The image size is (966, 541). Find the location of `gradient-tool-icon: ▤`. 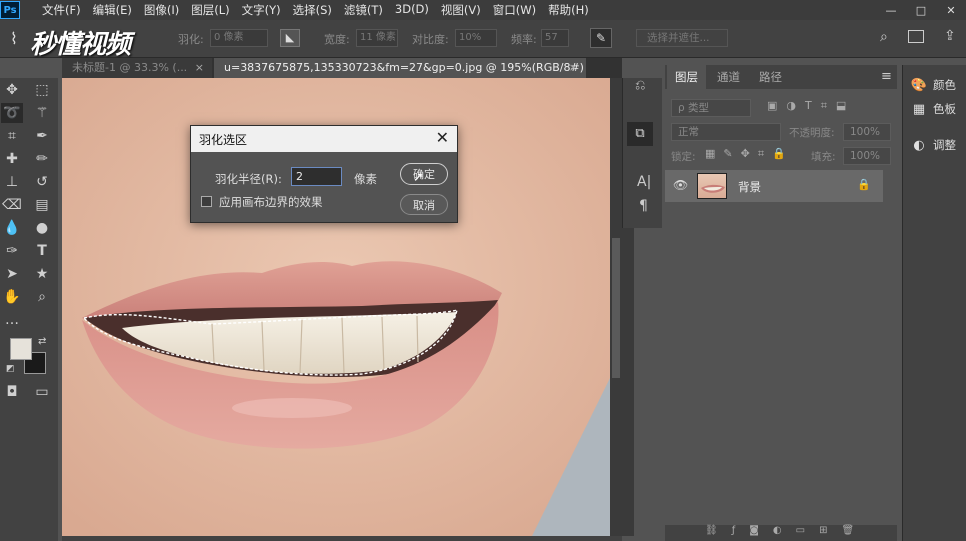

gradient-tool-icon: ▤ is located at coordinates (42, 205).